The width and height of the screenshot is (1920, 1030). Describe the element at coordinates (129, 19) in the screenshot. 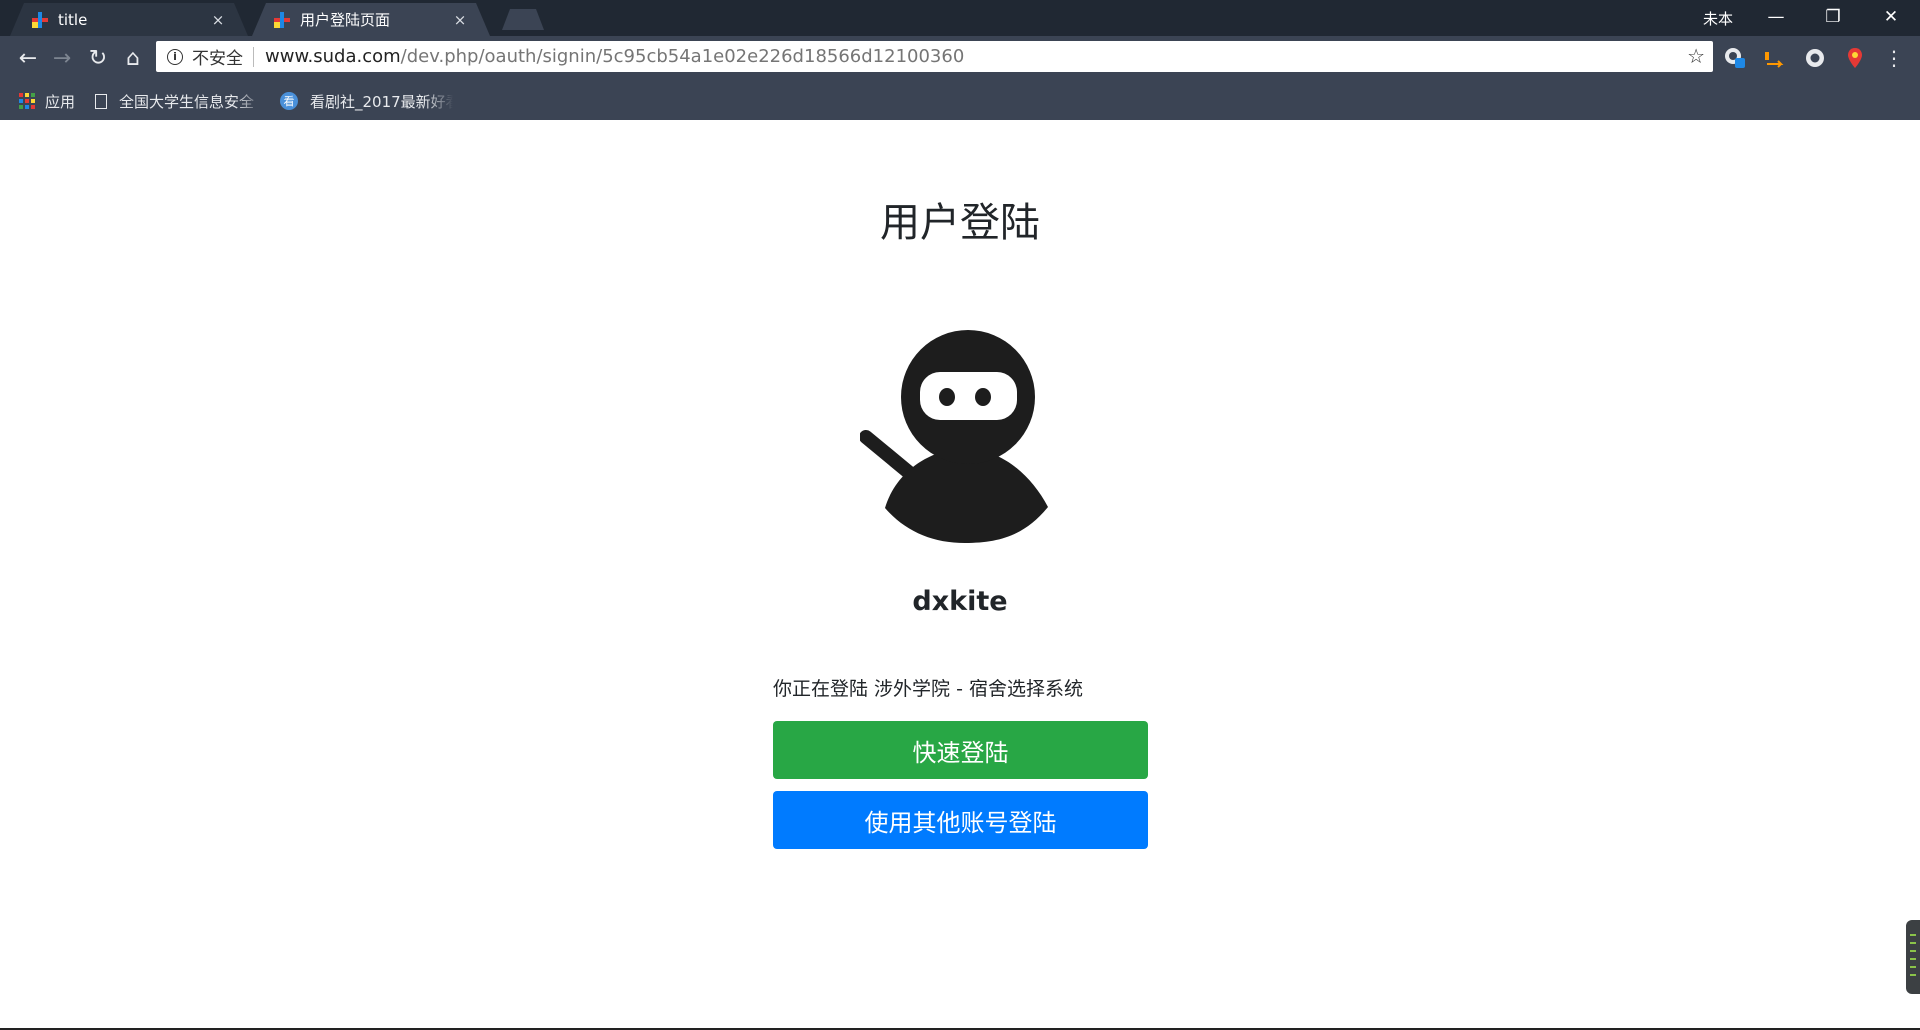

I see `tab-title: title ×` at that location.